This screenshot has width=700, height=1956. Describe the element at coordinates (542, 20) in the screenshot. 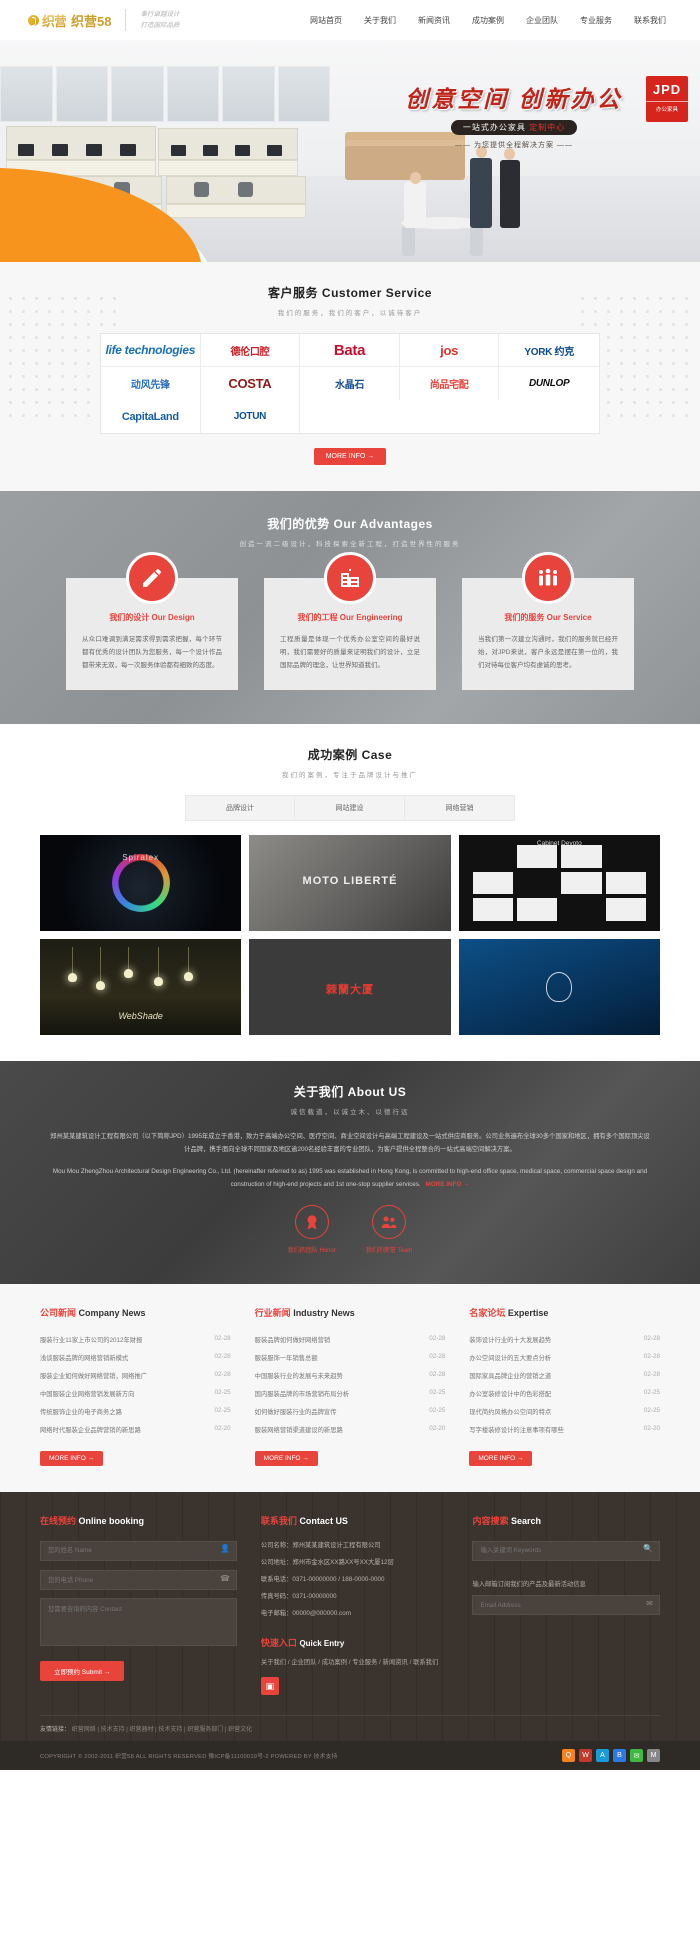

I see `nav-item-team: 企业团队` at that location.